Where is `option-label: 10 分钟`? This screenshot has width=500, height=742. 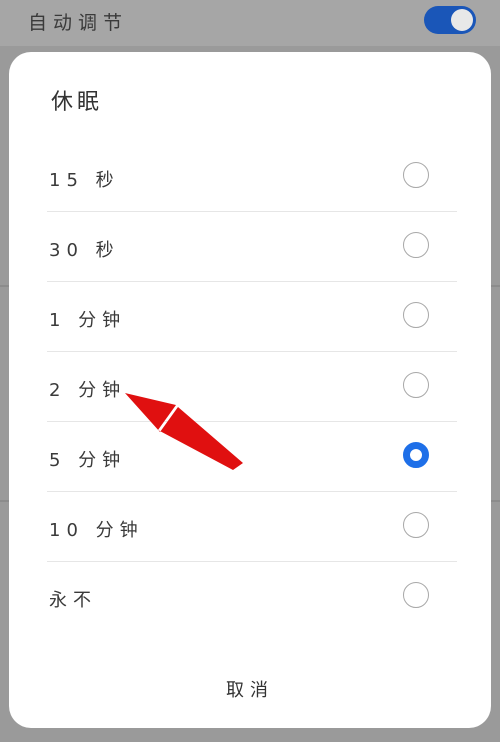 option-label: 10 分钟 is located at coordinates (96, 530).